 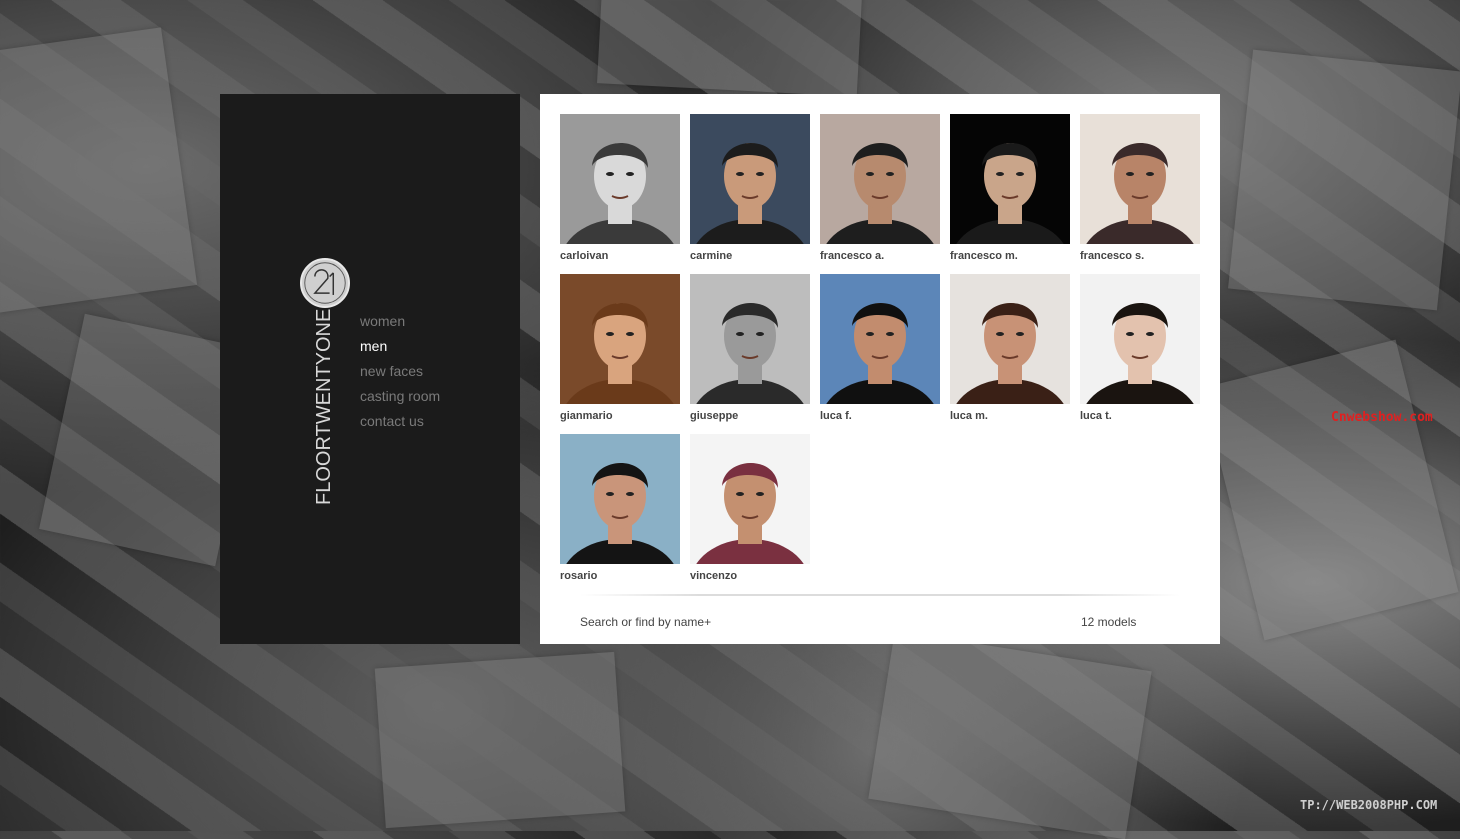 I want to click on logo-circle-icon, so click(x=325, y=283).